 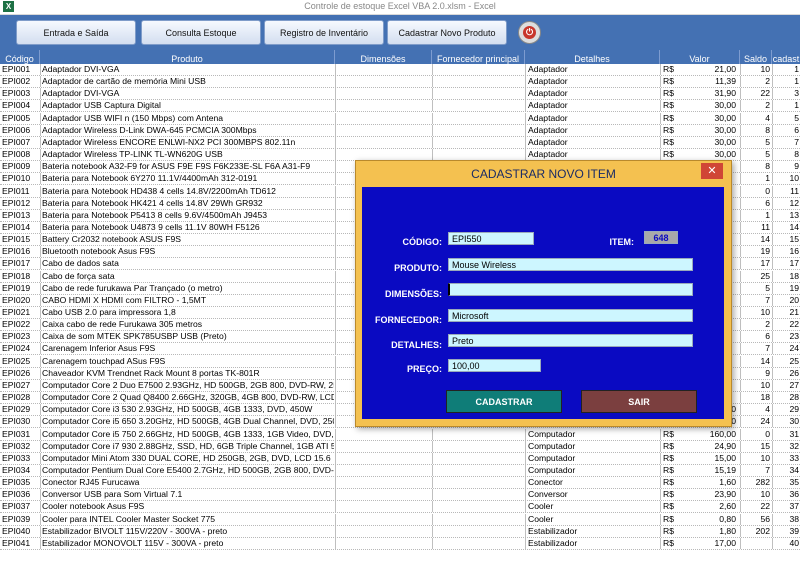 I want to click on table-cell: 4, so click(x=755, y=118).